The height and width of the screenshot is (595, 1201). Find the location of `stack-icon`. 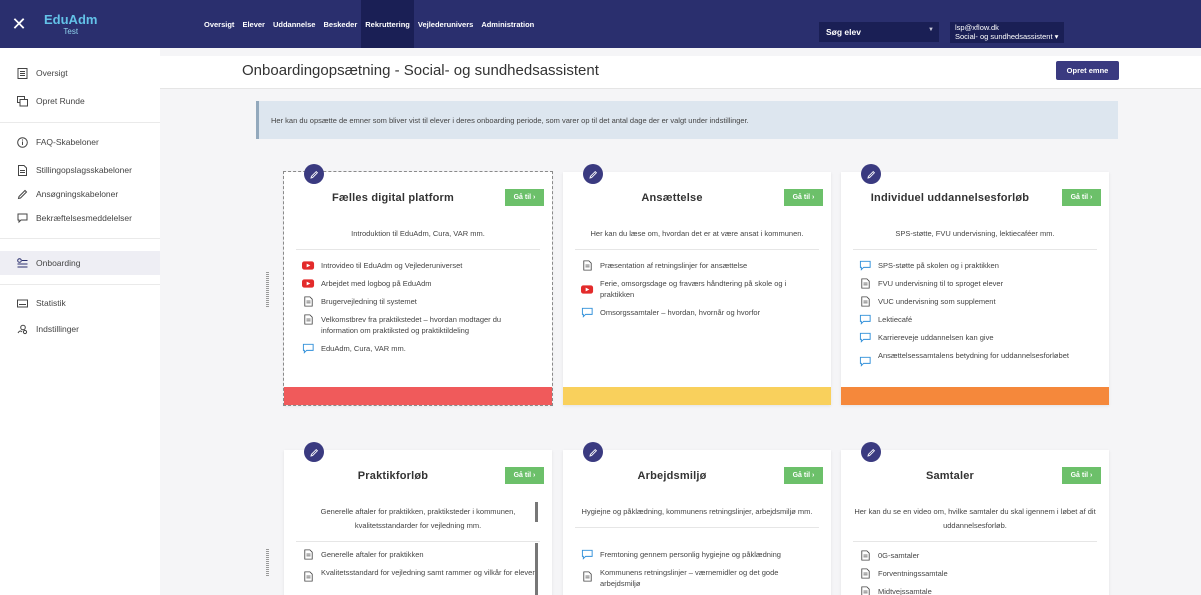

stack-icon is located at coordinates (22, 101).